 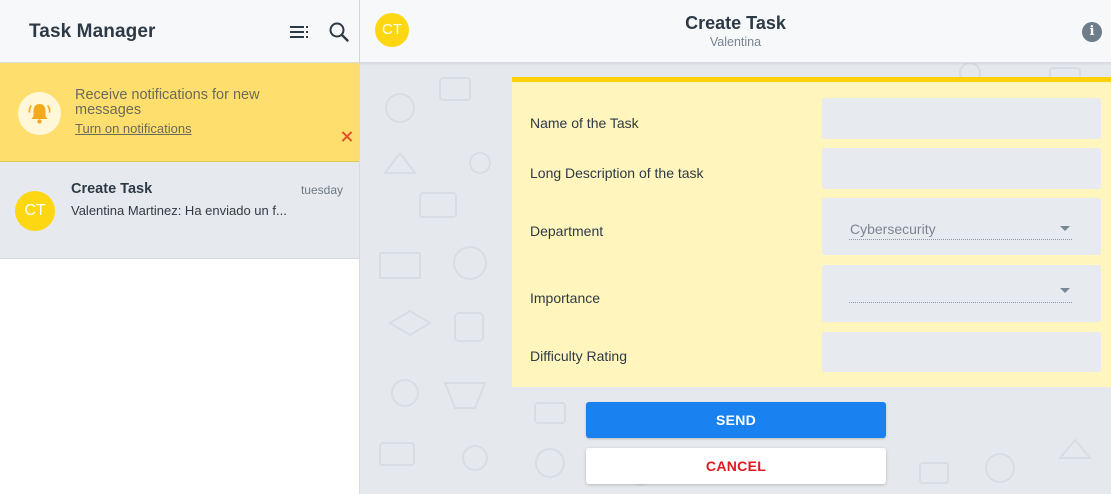 What do you see at coordinates (300, 32) in the screenshot?
I see `list-menu-icon` at bounding box center [300, 32].